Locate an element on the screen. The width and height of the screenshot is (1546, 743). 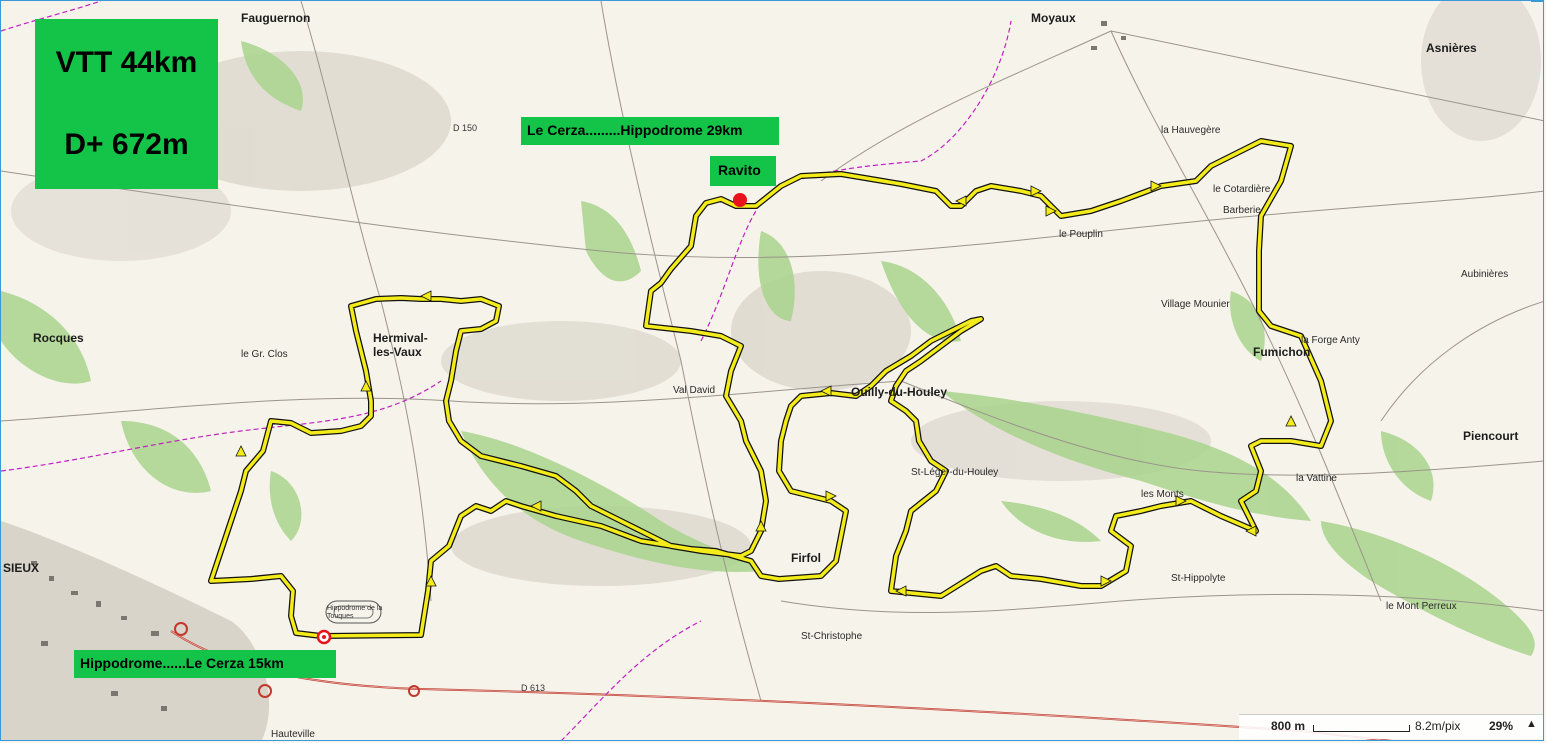
road-label-d613: D 613 is located at coordinates (533, 688).